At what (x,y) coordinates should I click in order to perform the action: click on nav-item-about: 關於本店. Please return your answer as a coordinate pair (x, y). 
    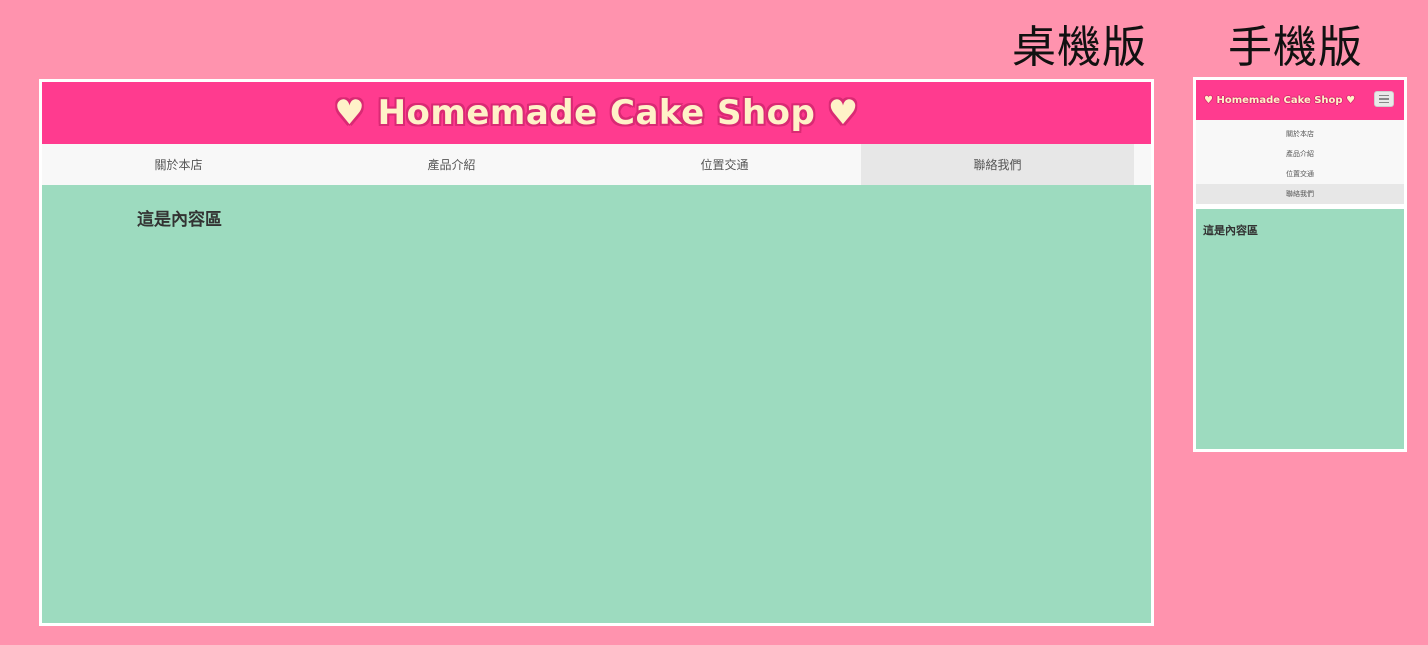
    Looking at the image, I should click on (178, 164).